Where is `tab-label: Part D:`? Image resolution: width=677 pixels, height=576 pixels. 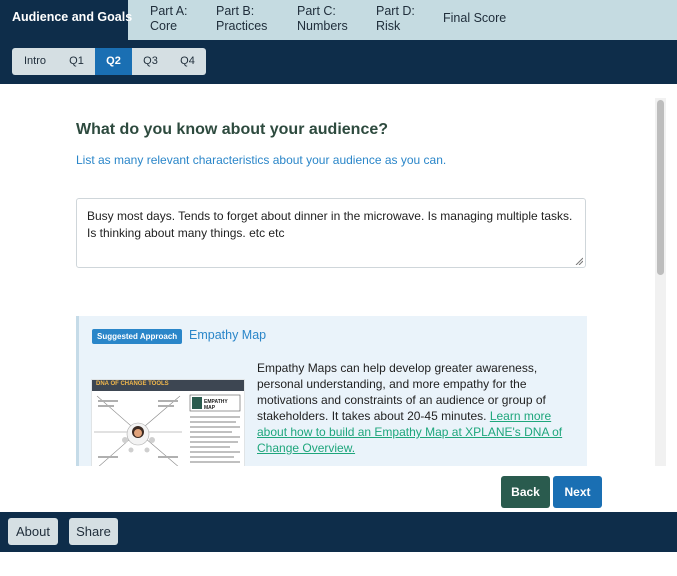 tab-label: Part D: is located at coordinates (395, 11).